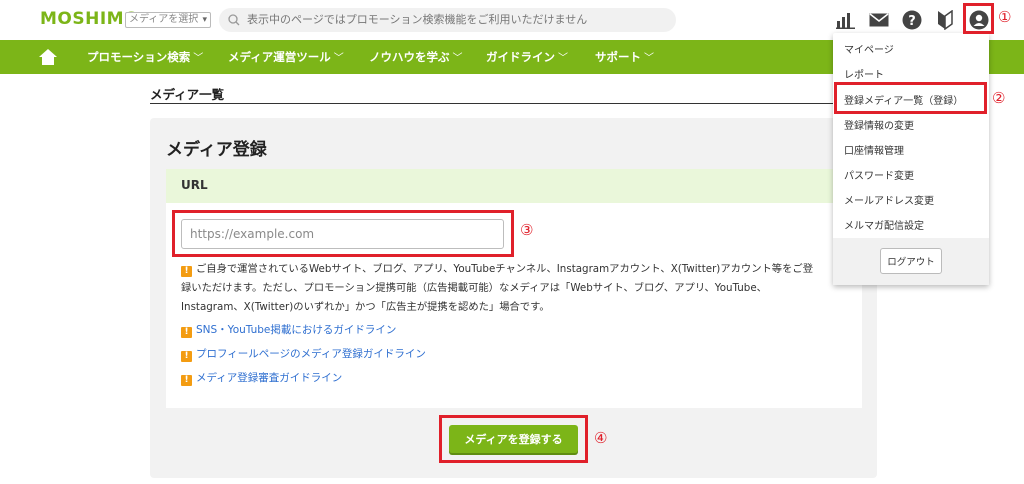 This screenshot has width=1024, height=484. Describe the element at coordinates (884, 224) in the screenshot. I see `menu-item-newsletter: メルマガ配信設定` at that location.